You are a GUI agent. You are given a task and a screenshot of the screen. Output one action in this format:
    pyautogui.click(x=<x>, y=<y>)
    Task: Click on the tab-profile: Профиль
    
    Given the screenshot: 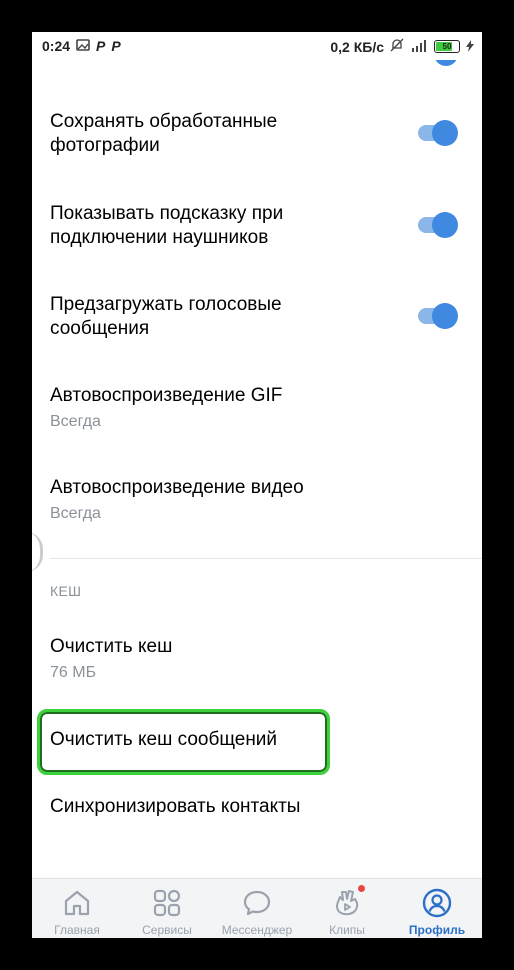 What is the action you would take?
    pyautogui.click(x=437, y=908)
    